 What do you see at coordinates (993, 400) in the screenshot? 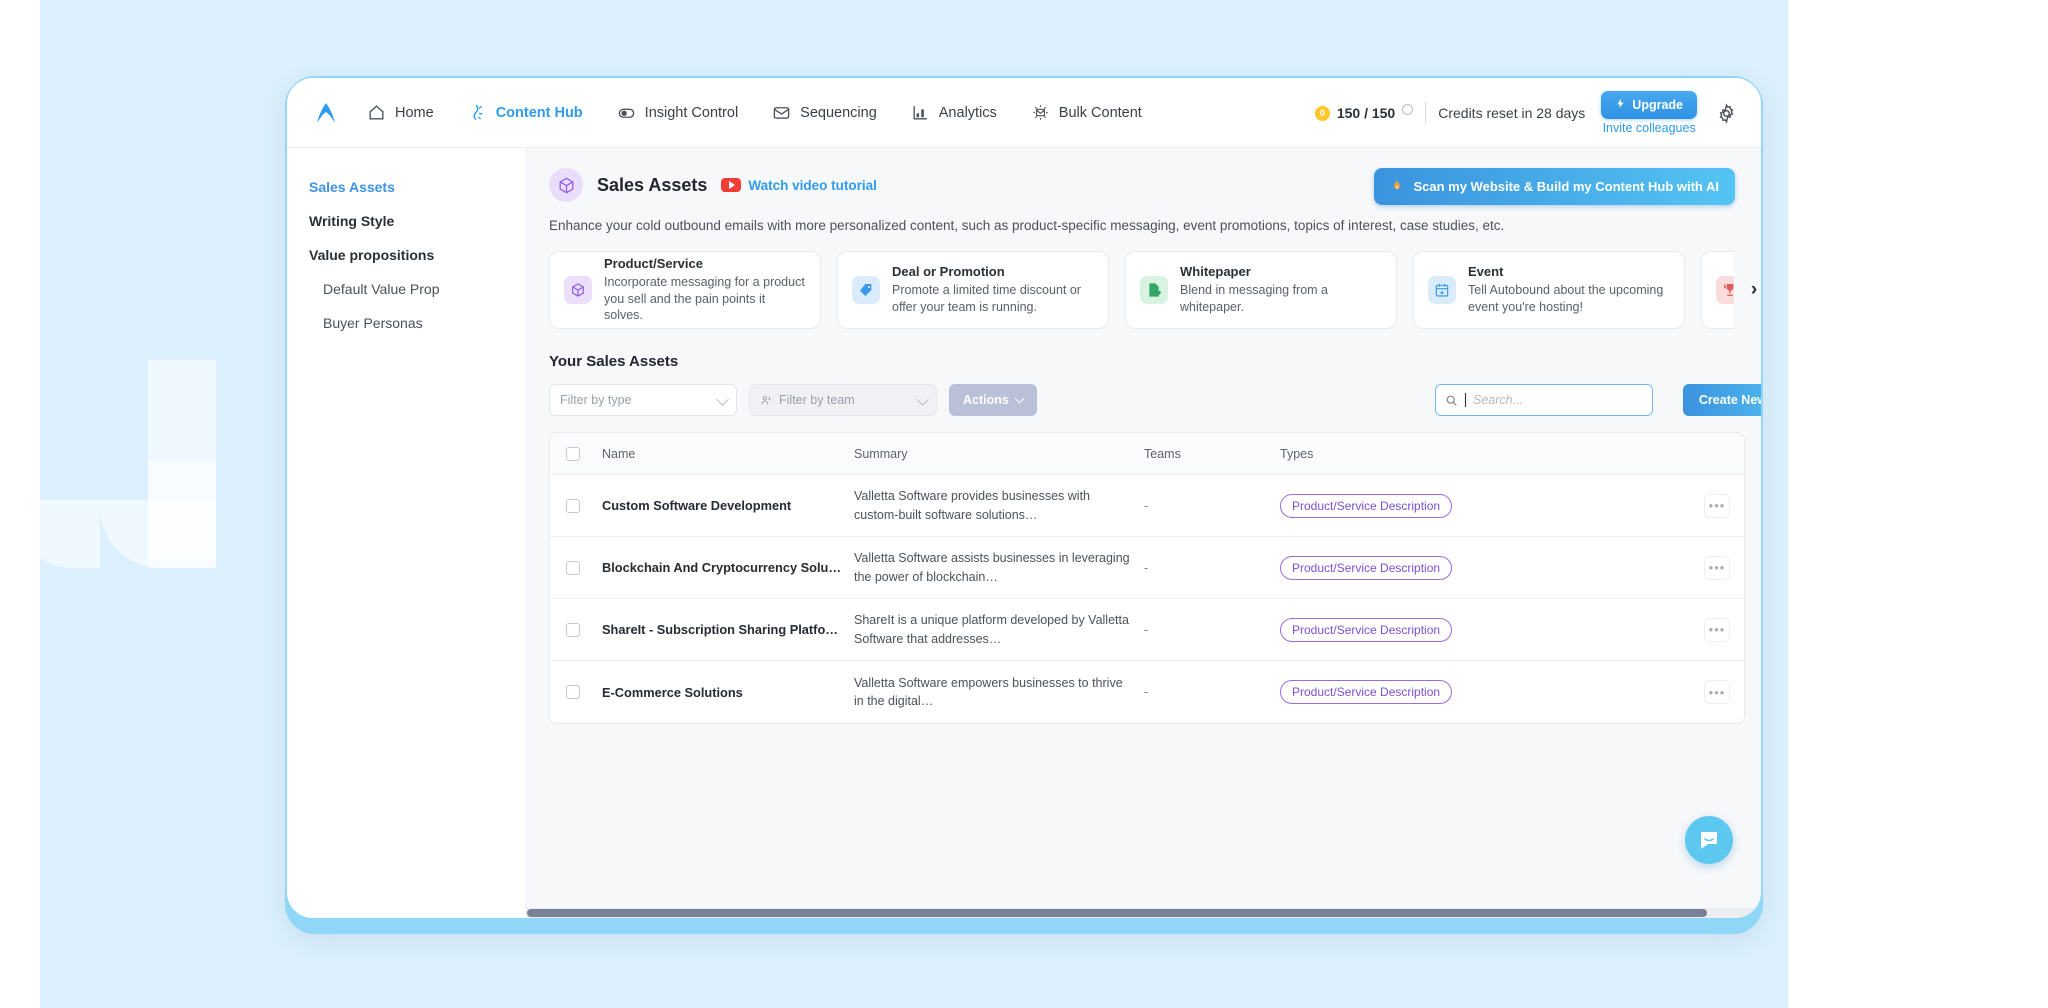
I see `actions-button: Actions` at bounding box center [993, 400].